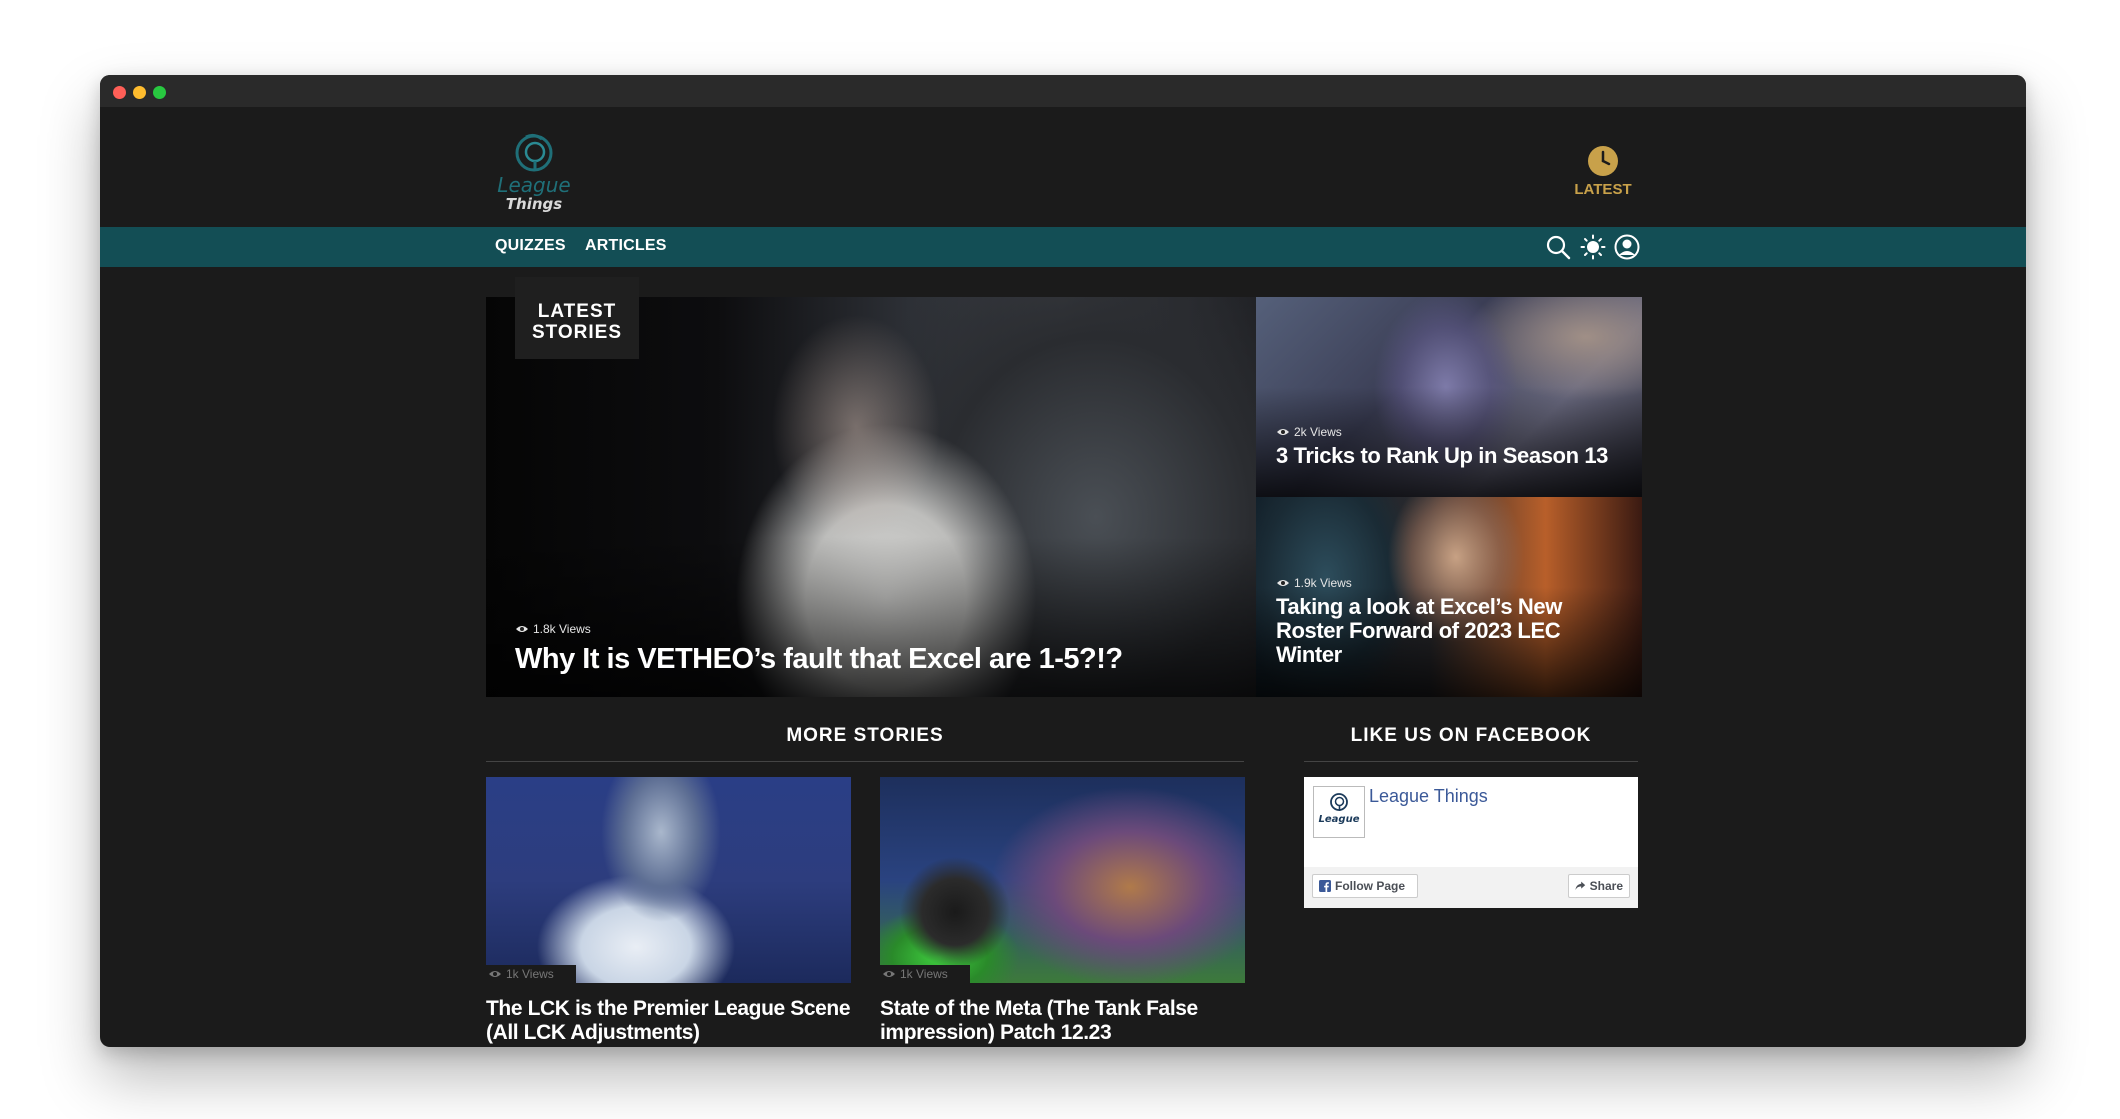 The height and width of the screenshot is (1119, 2120). I want to click on facebook-icon, so click(1325, 886).